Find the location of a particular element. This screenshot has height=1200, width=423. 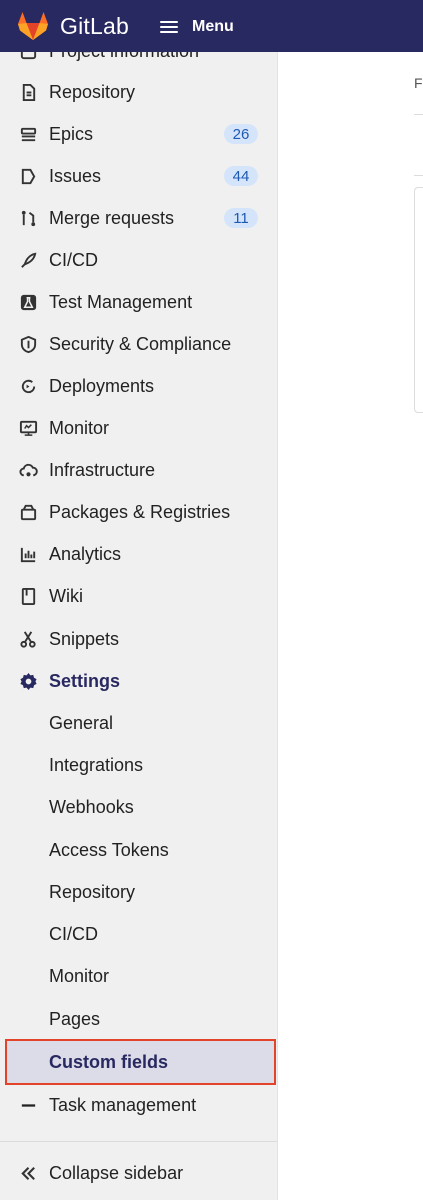

subitem-label: Repository is located at coordinates (92, 891).